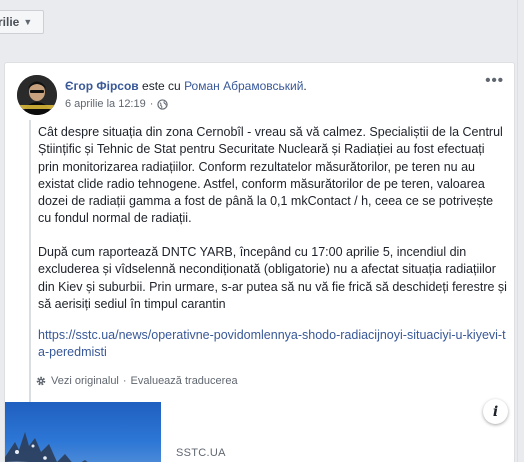 The height and width of the screenshot is (462, 524). Describe the element at coordinates (85, 381) in the screenshot. I see `view-original-link: Vezi originalul` at that location.